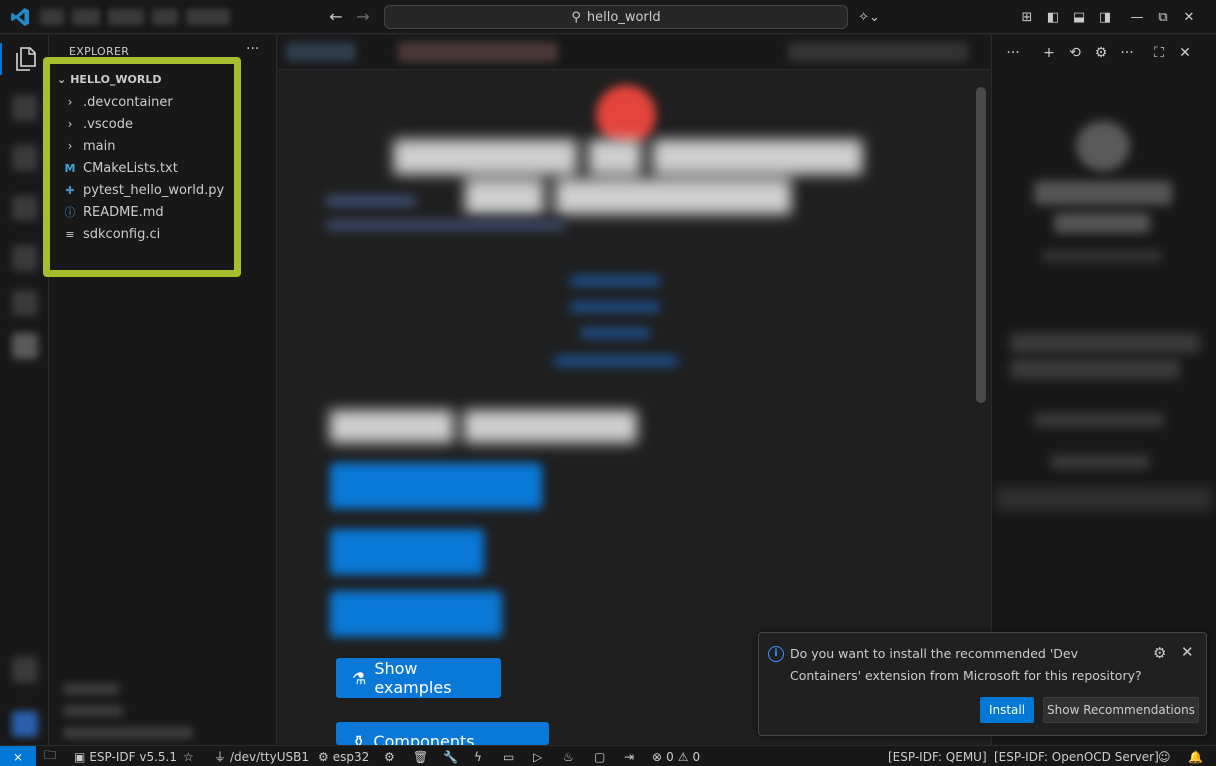 The image size is (1216, 766). What do you see at coordinates (52, 17) in the screenshot?
I see `menu-file` at bounding box center [52, 17].